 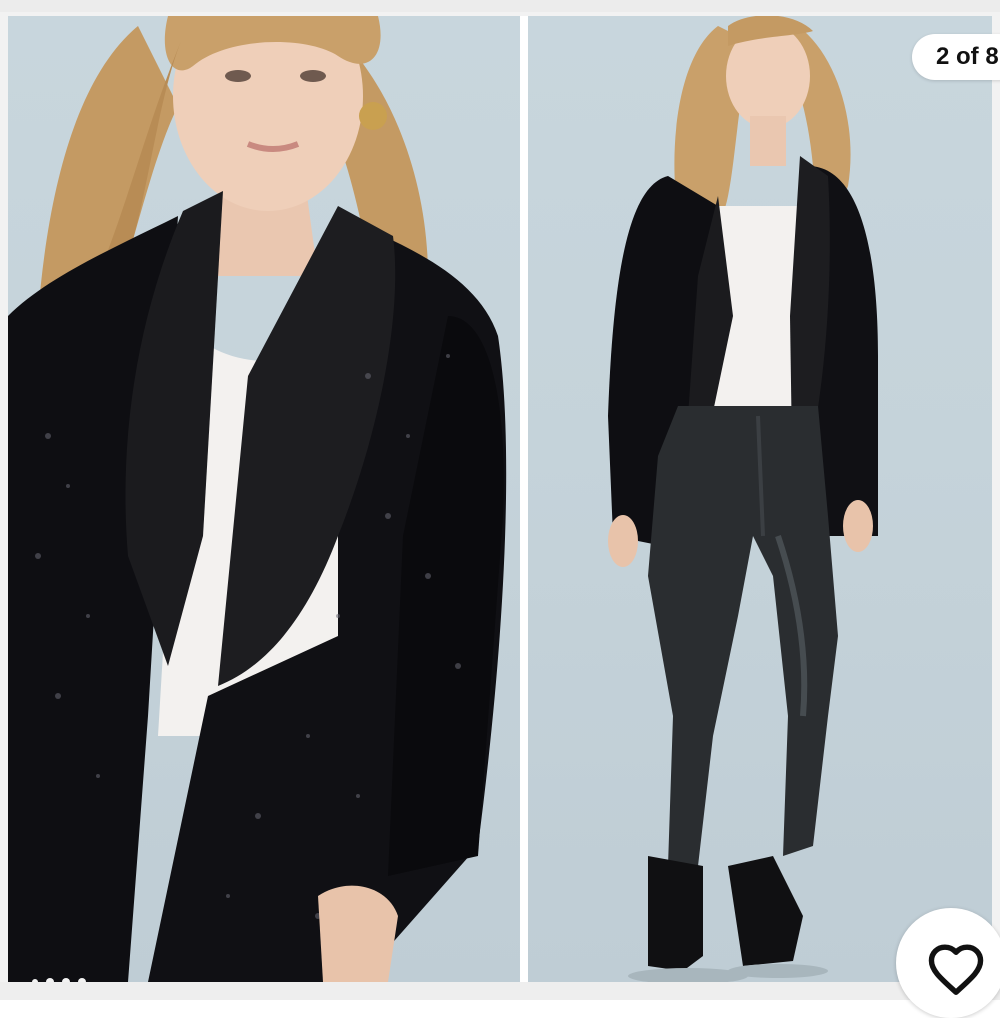 I want to click on like-button, so click(x=948, y=963).